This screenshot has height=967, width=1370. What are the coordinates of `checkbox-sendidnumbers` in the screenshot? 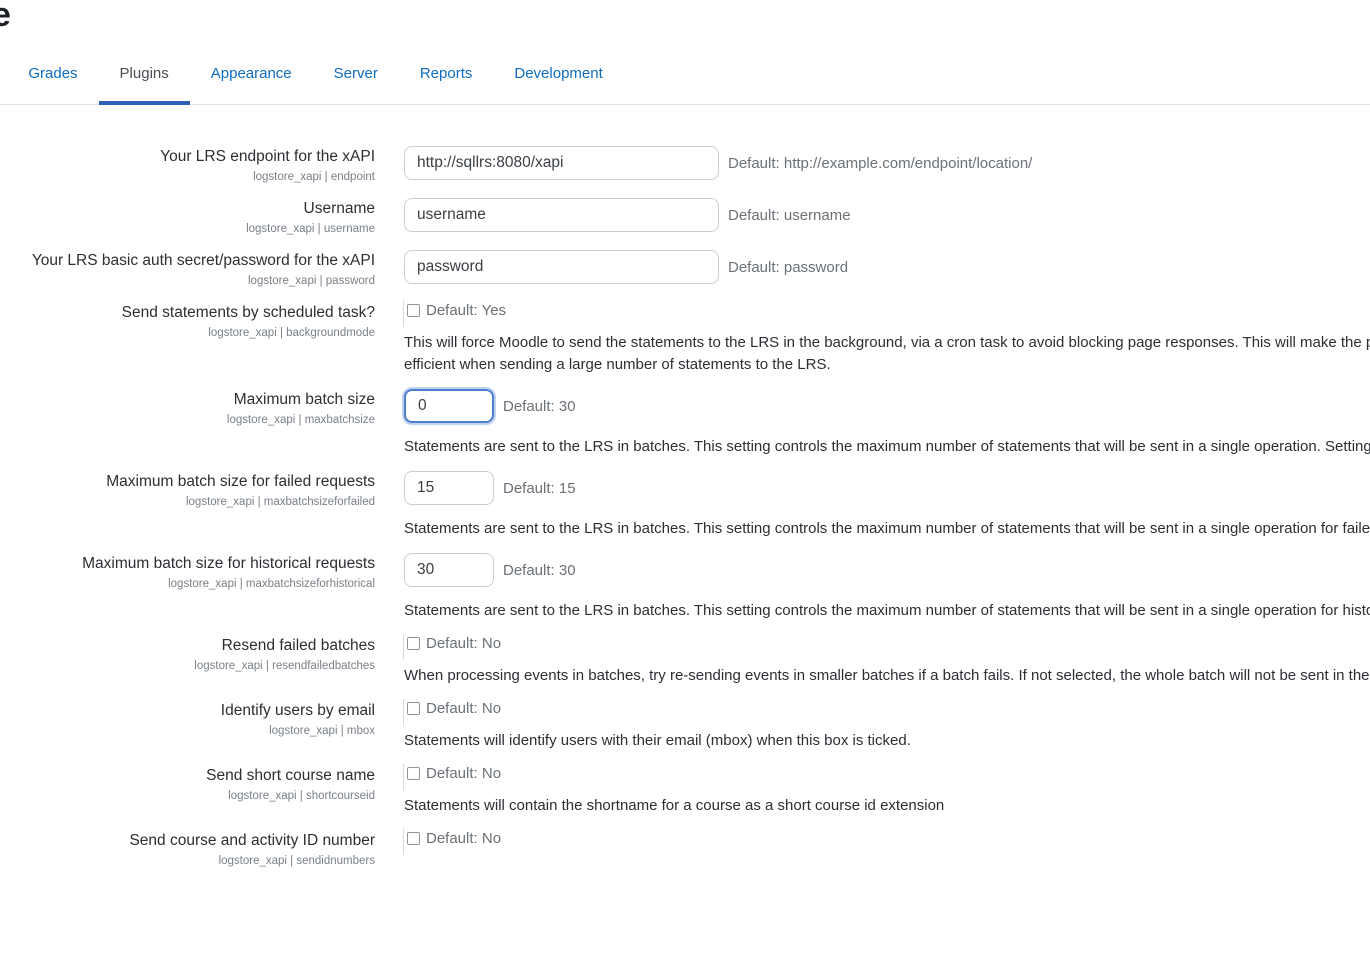 It's located at (413, 838).